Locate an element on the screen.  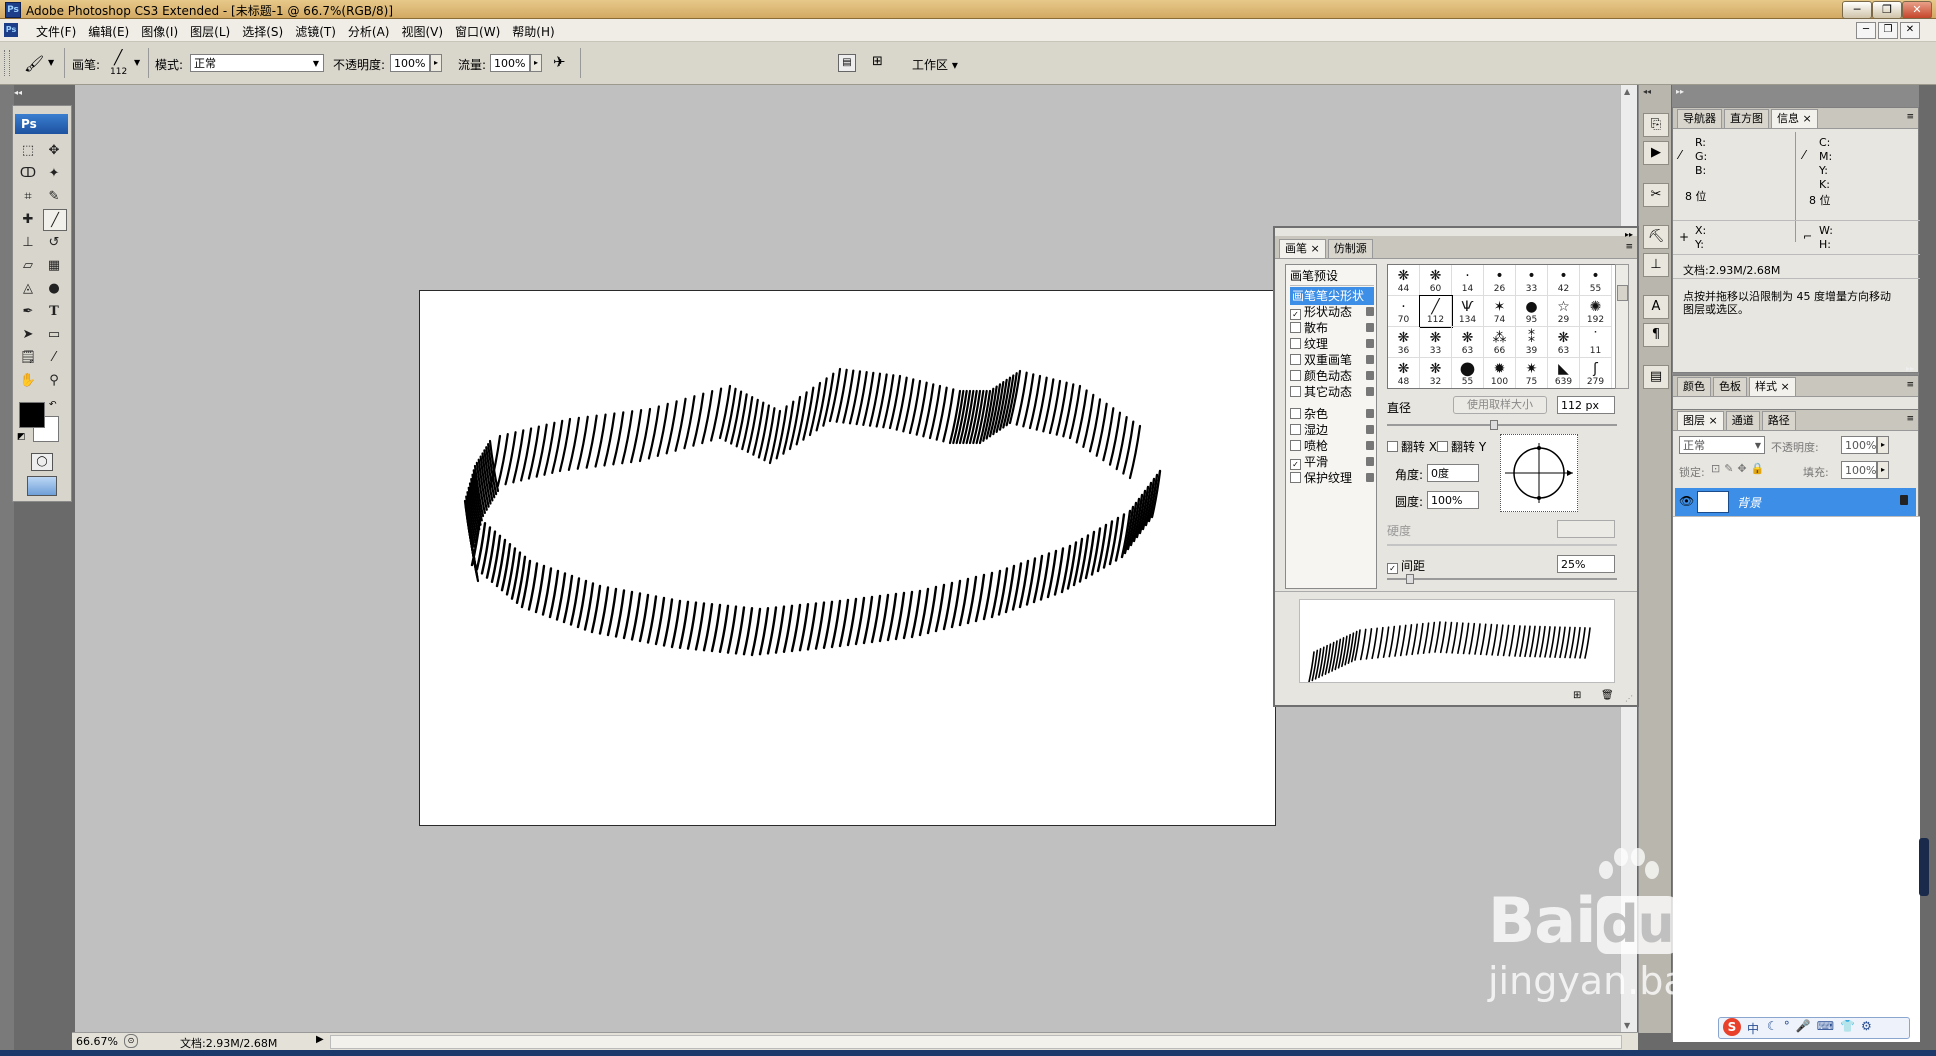
eraser-tool-icon: ▱ is located at coordinates (28, 265).